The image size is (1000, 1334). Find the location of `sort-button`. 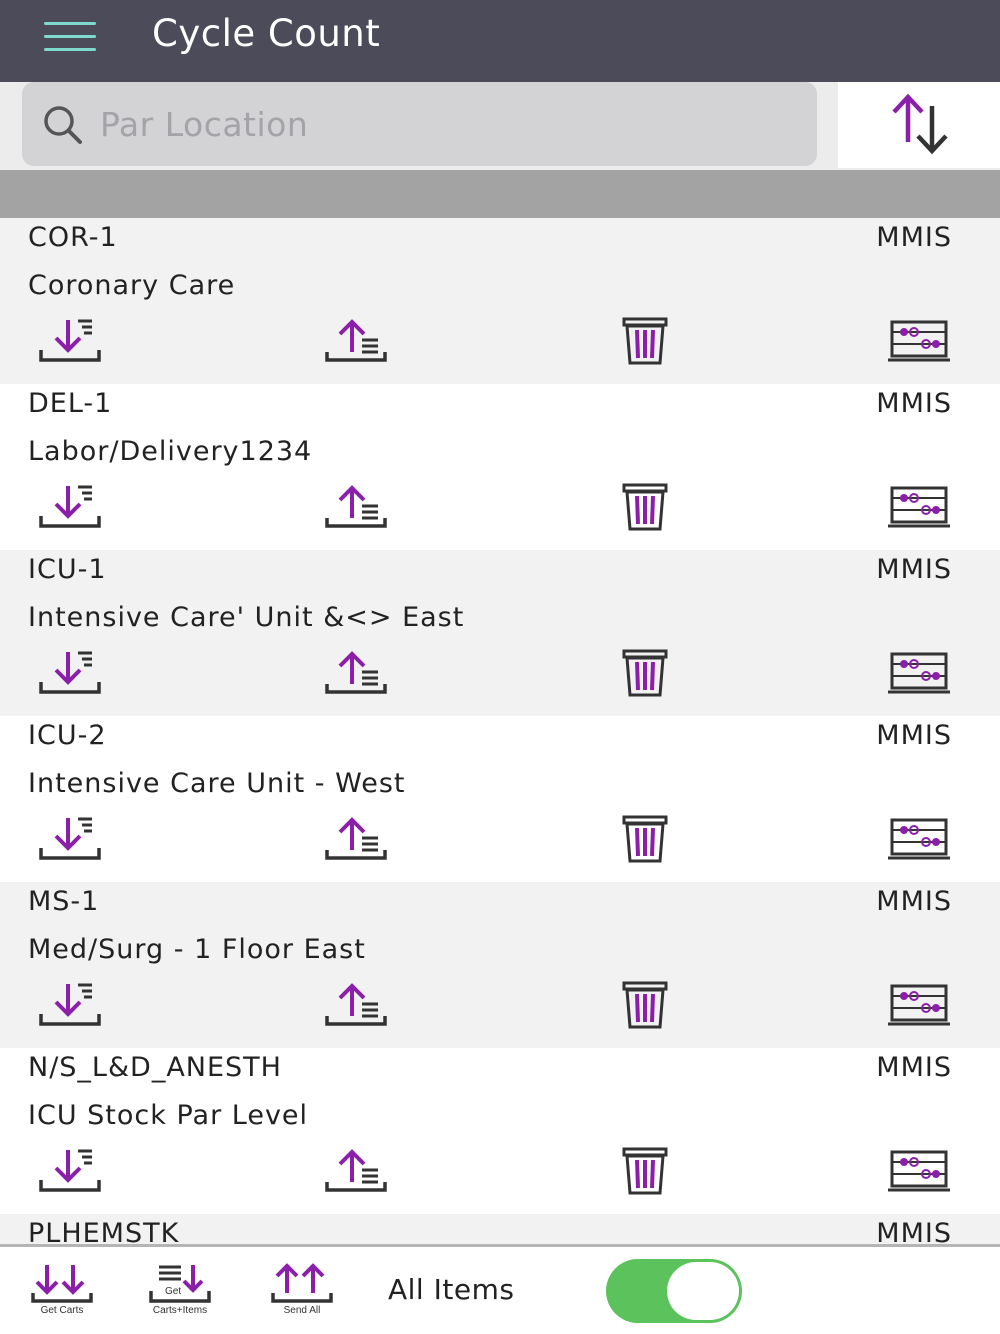

sort-button is located at coordinates (919, 125).